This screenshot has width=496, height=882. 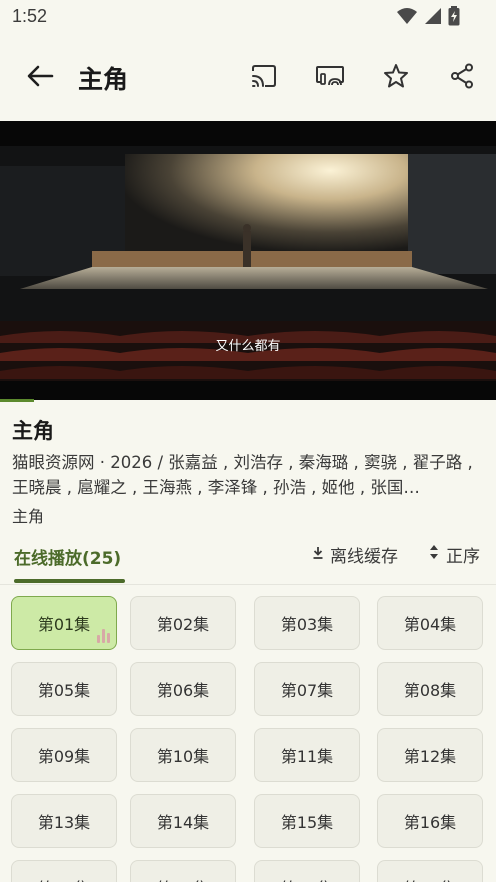 I want to click on episode-label: 第14集, so click(x=183, y=822).